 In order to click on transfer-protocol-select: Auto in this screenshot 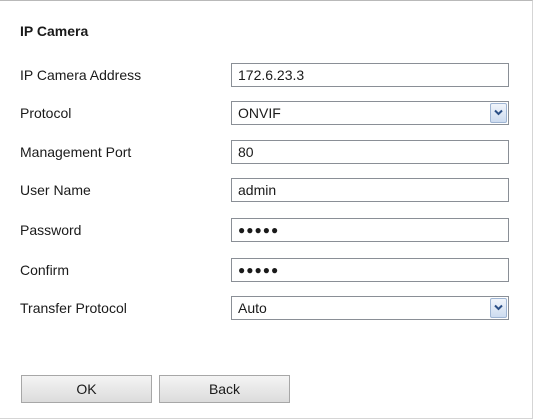, I will do `click(370, 308)`.